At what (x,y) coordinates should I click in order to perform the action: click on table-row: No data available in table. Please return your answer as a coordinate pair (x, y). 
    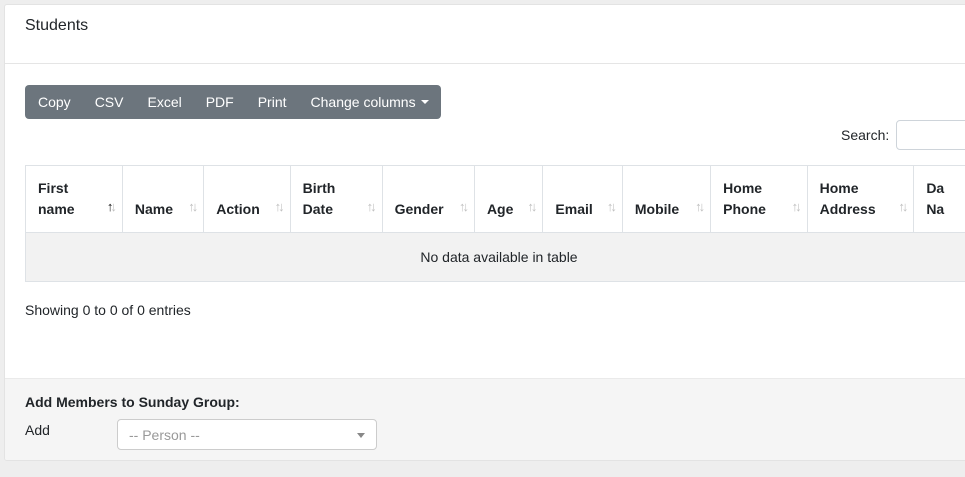
    Looking at the image, I should click on (495, 257).